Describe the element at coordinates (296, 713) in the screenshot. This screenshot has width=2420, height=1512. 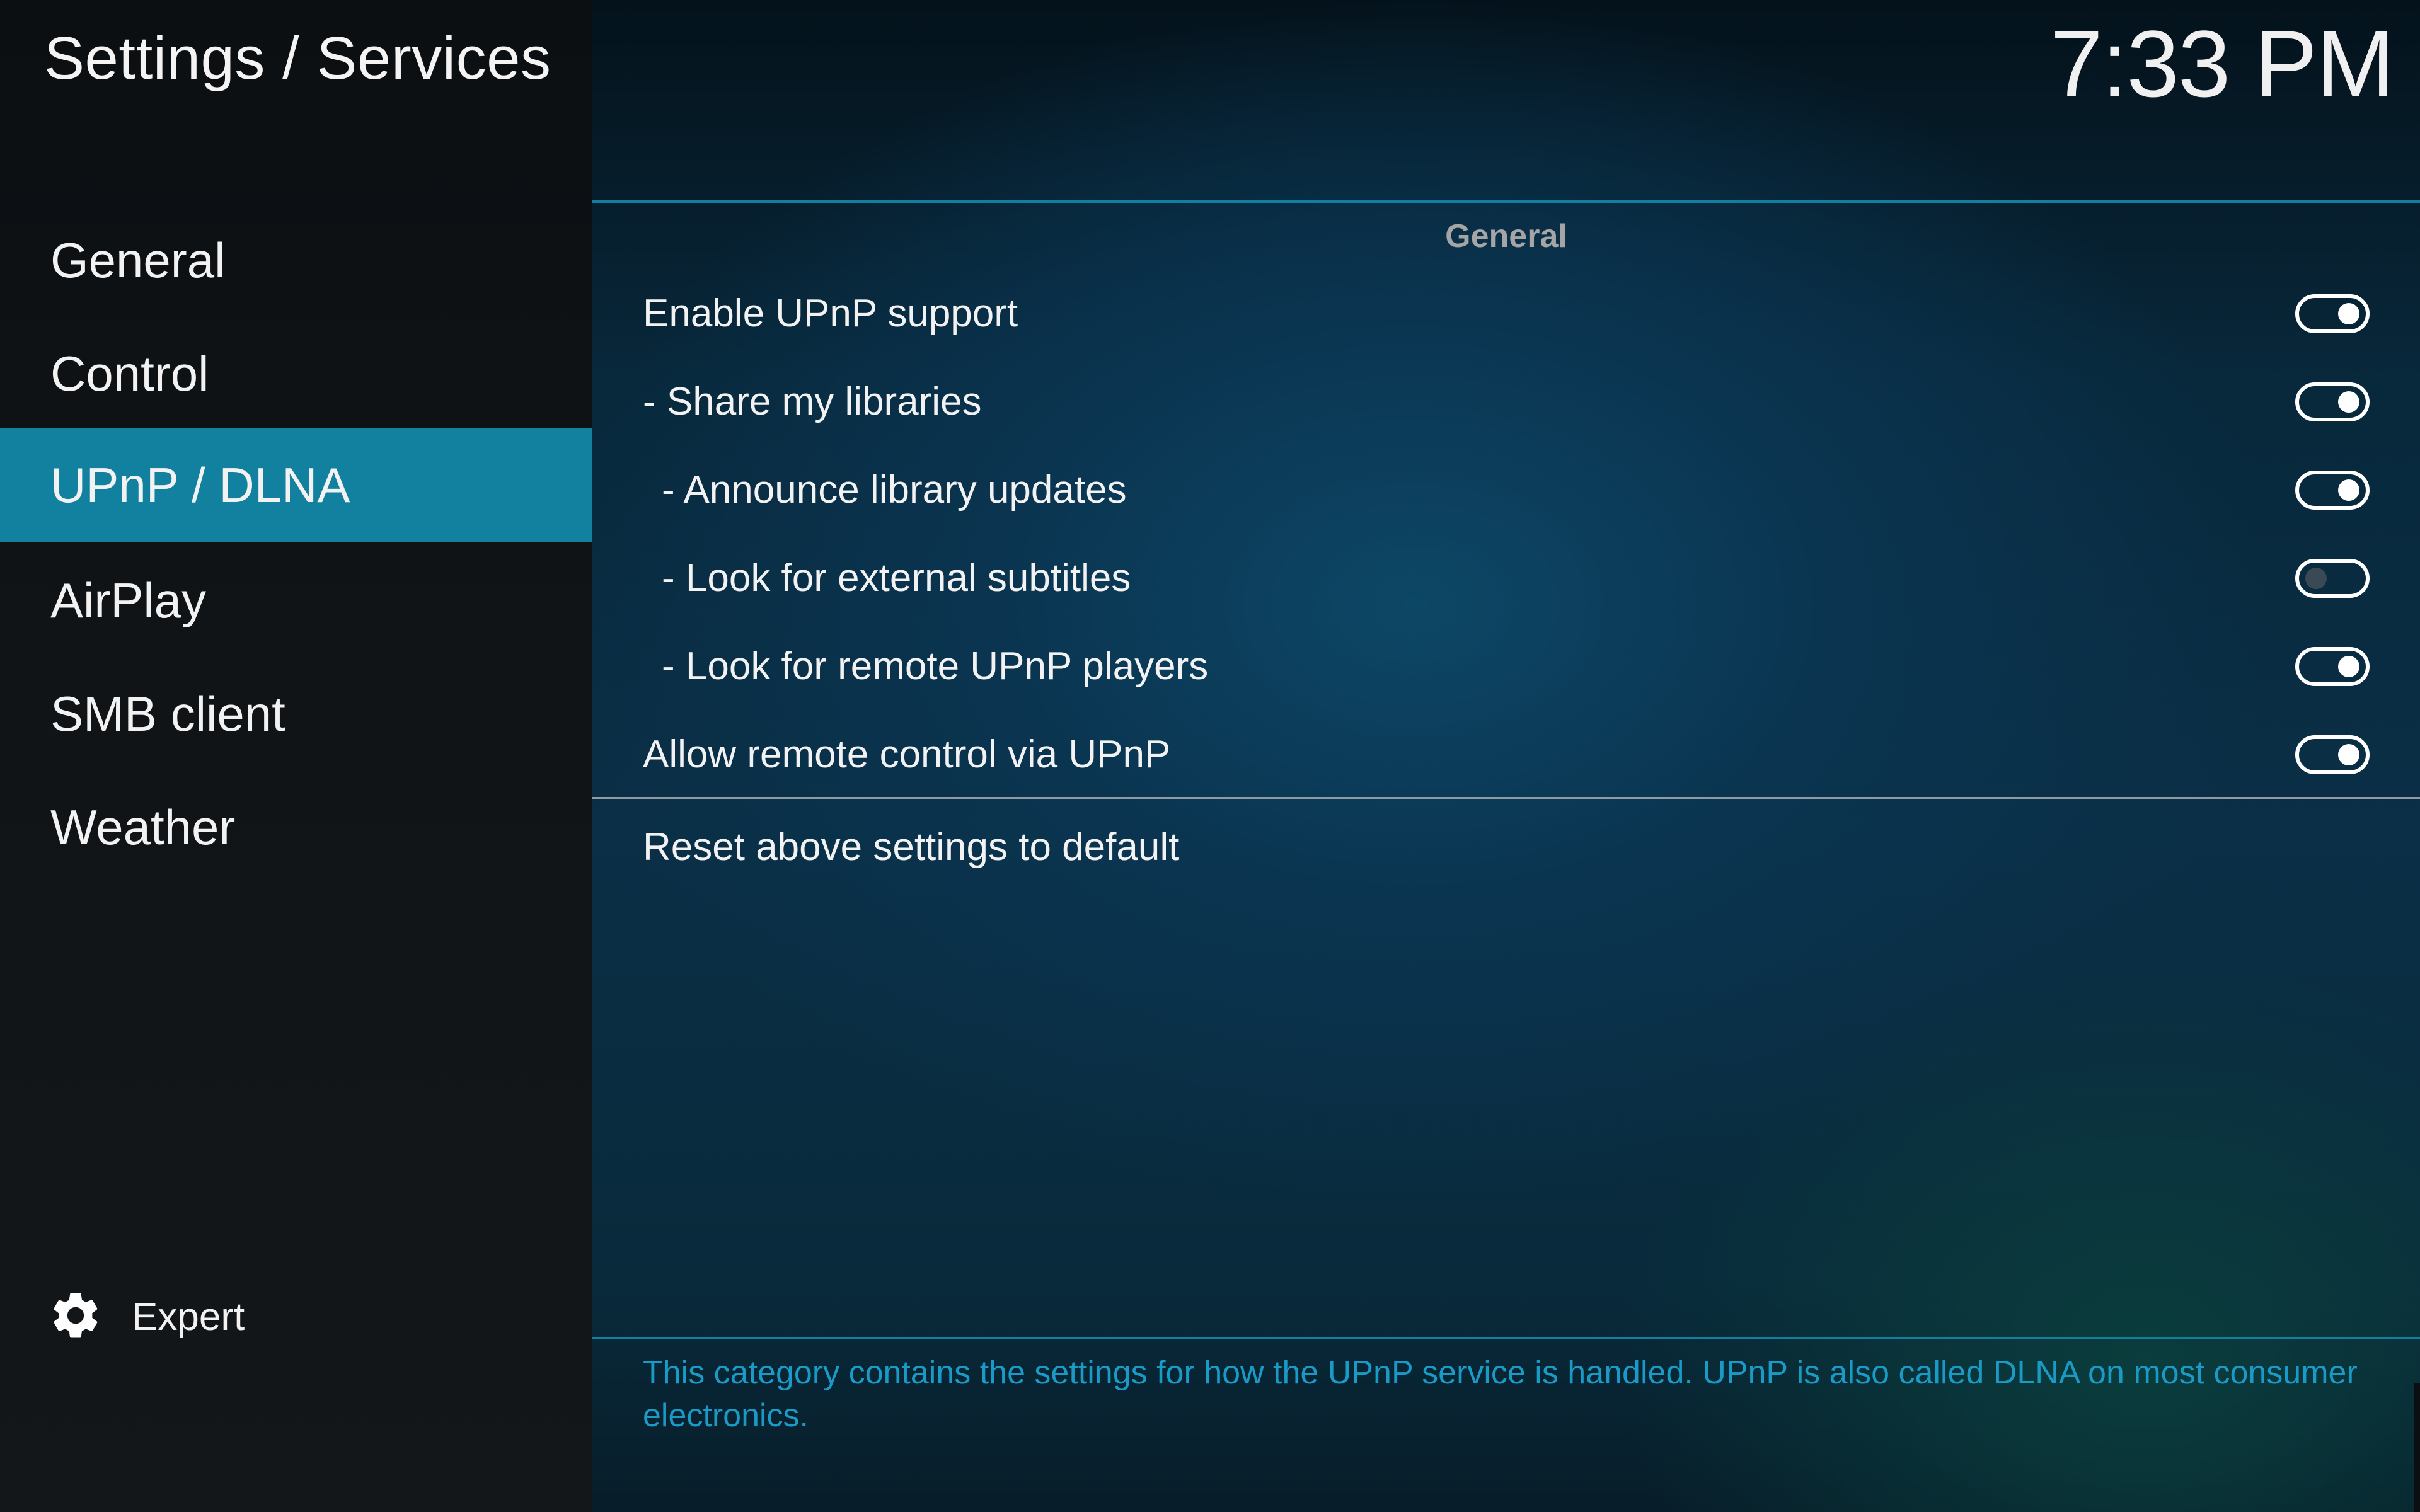
I see `sidebar-item-smb-client: SMB client` at that location.